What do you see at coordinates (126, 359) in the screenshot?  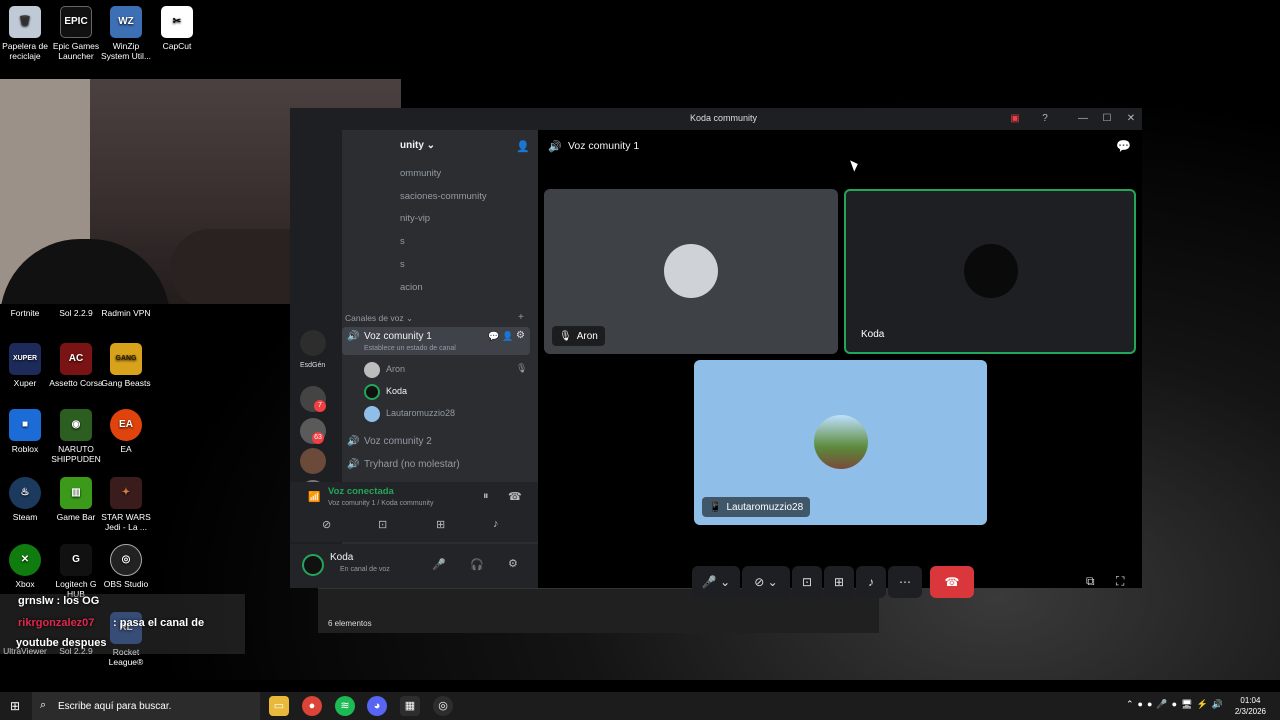 I see `gang-beasts-icon: GANG` at bounding box center [126, 359].